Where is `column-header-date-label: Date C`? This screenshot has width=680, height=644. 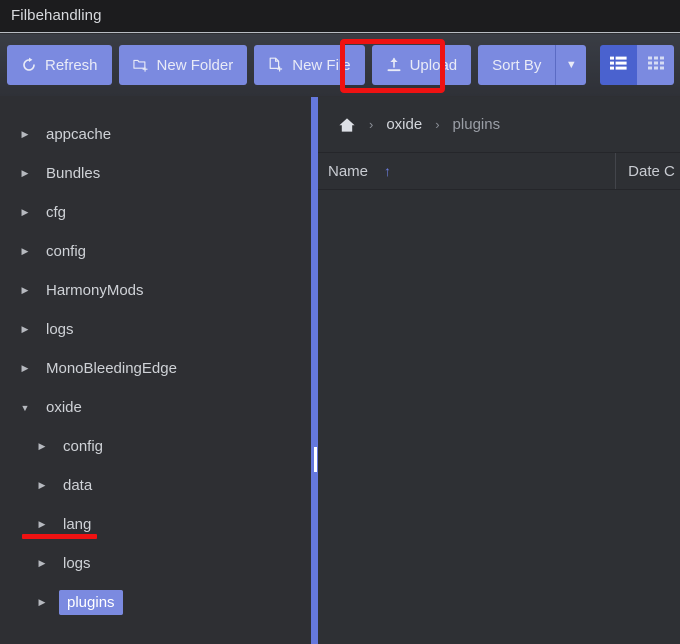 column-header-date-label: Date C is located at coordinates (651, 171).